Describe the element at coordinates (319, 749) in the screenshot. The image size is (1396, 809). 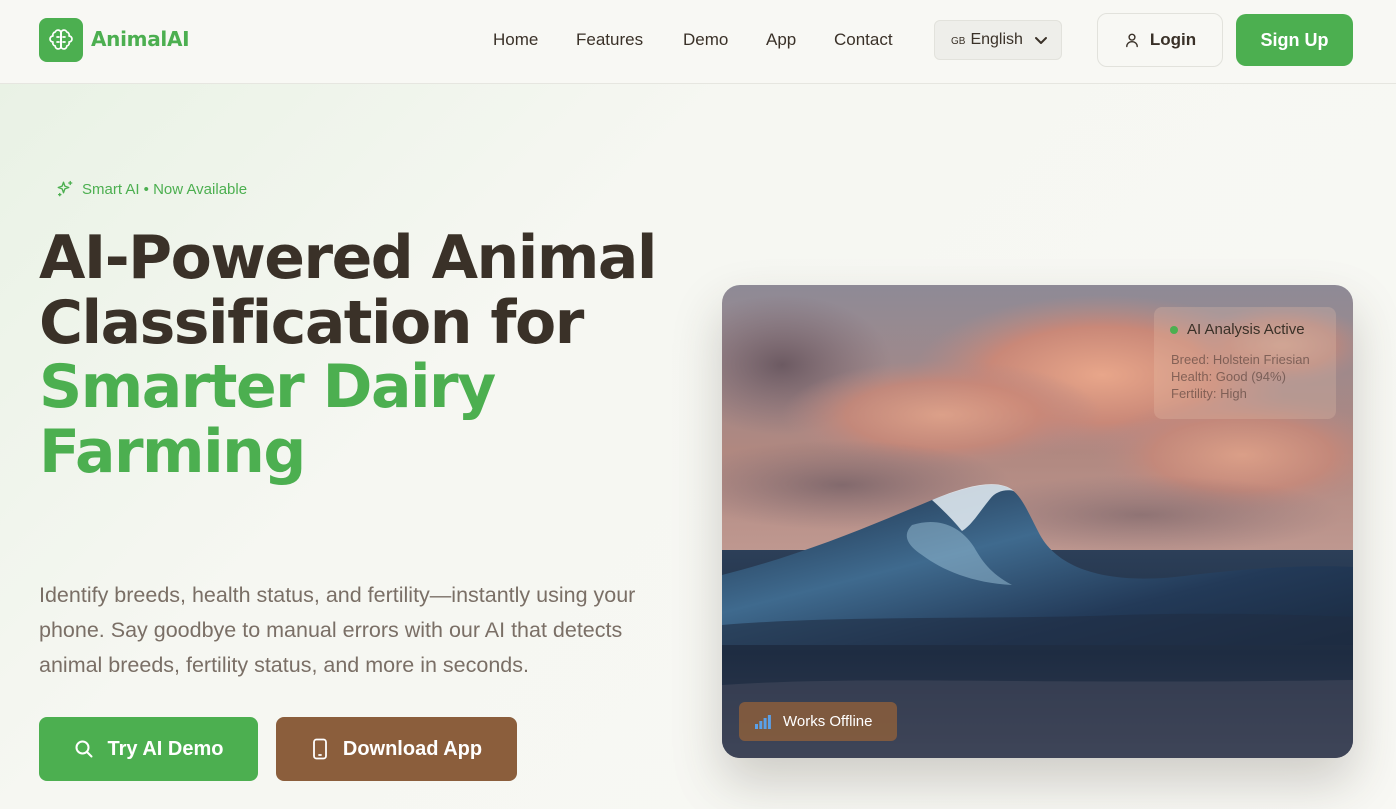
I see `phone-icon` at that location.